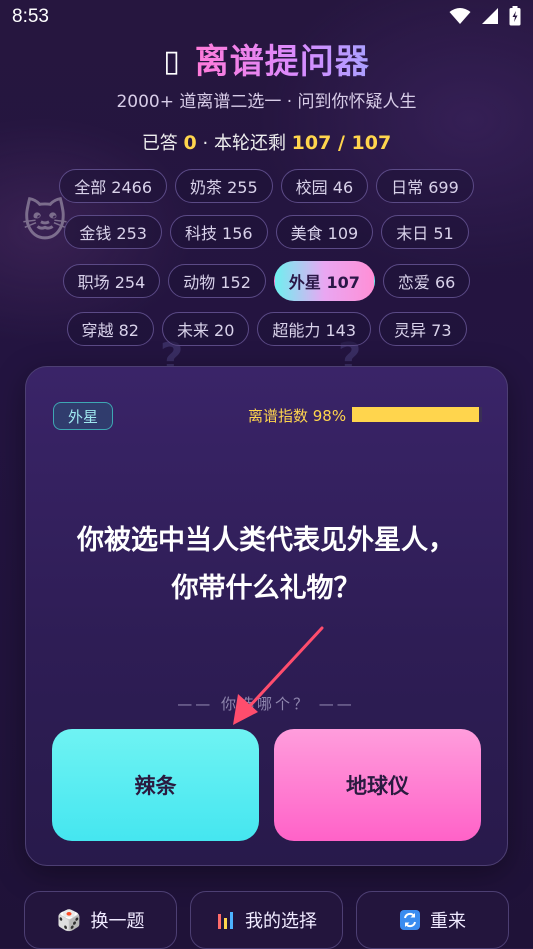 The image size is (533, 949). I want to click on skip-question-button: 🎲 换一题, so click(100, 920).